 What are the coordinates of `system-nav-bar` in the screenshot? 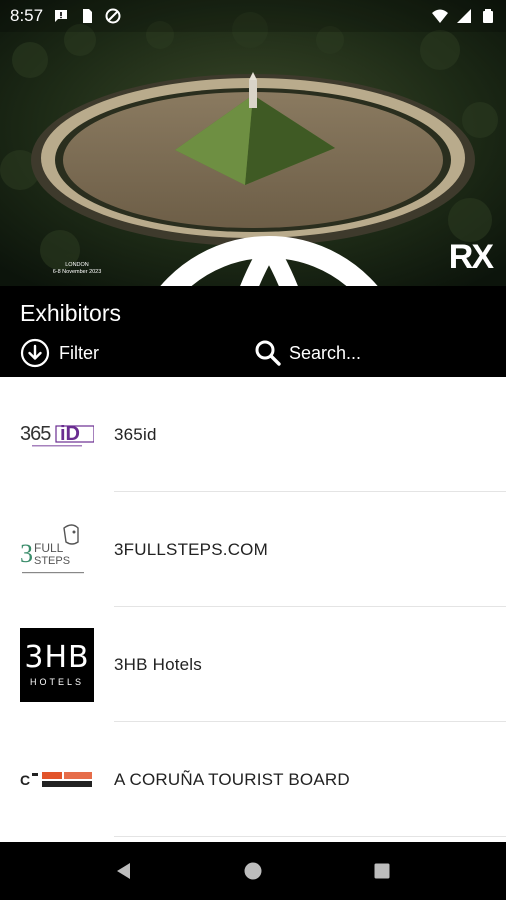 It's located at (253, 871).